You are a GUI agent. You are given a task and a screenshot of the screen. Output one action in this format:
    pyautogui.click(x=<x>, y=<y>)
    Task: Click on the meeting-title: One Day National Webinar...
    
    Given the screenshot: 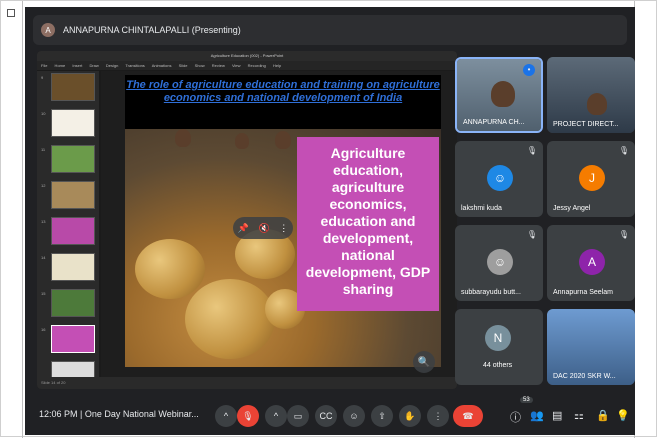 What is the action you would take?
    pyautogui.click(x=141, y=414)
    